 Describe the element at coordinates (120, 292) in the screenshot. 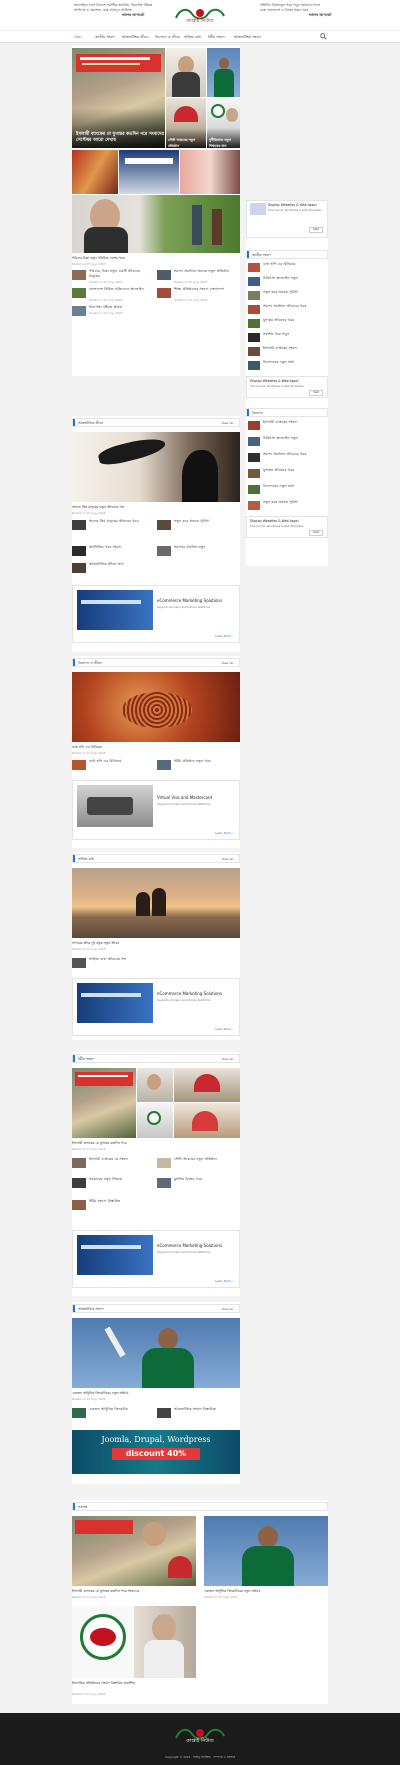

I see `grid-title-3: বাংলাদেশ নিউজ প্রতিবেদন অনলাইন` at that location.